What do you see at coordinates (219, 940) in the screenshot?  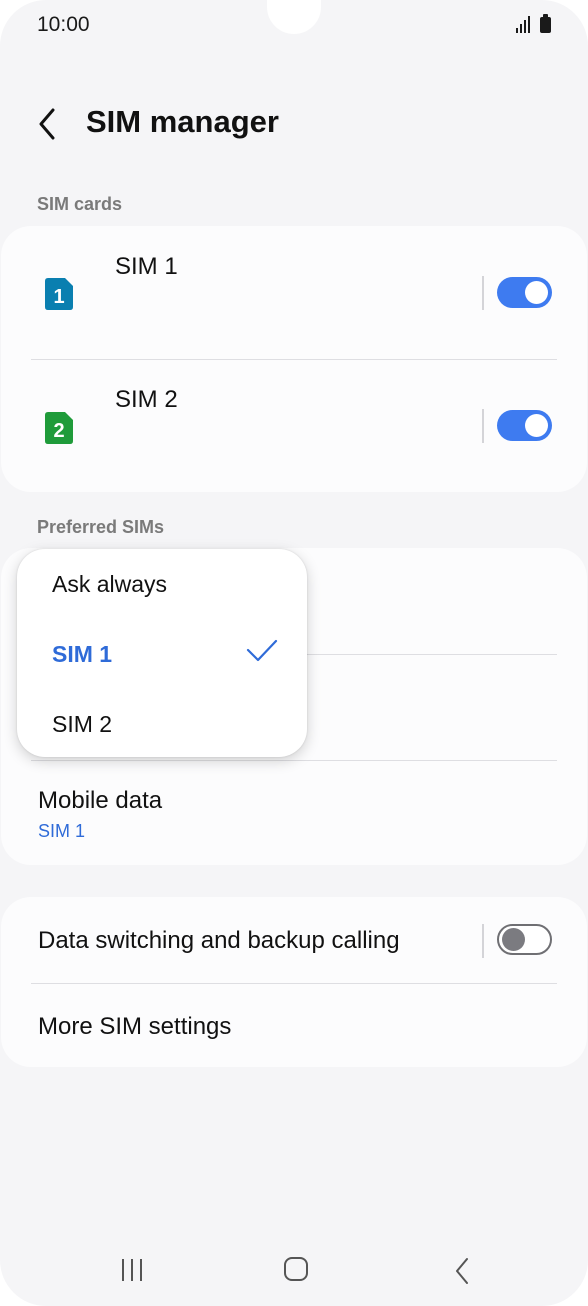 I see `data-switching-label: Data switching and backup calling` at bounding box center [219, 940].